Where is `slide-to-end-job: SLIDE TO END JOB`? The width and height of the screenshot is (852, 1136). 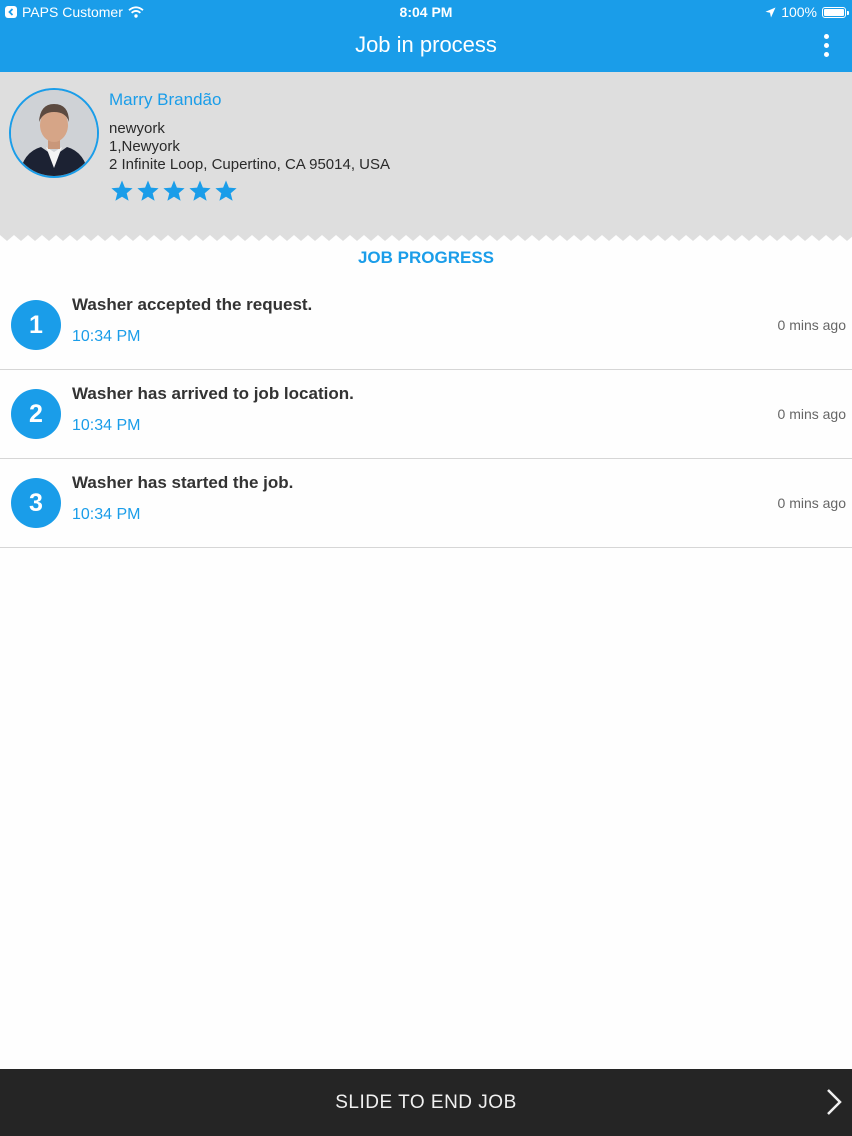
slide-to-end-job: SLIDE TO END JOB is located at coordinates (426, 1102).